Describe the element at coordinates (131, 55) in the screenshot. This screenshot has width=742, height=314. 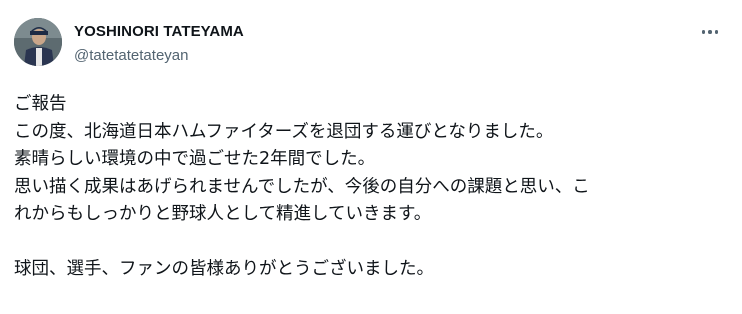
I see `author-handle: @tatetatetateyan` at that location.